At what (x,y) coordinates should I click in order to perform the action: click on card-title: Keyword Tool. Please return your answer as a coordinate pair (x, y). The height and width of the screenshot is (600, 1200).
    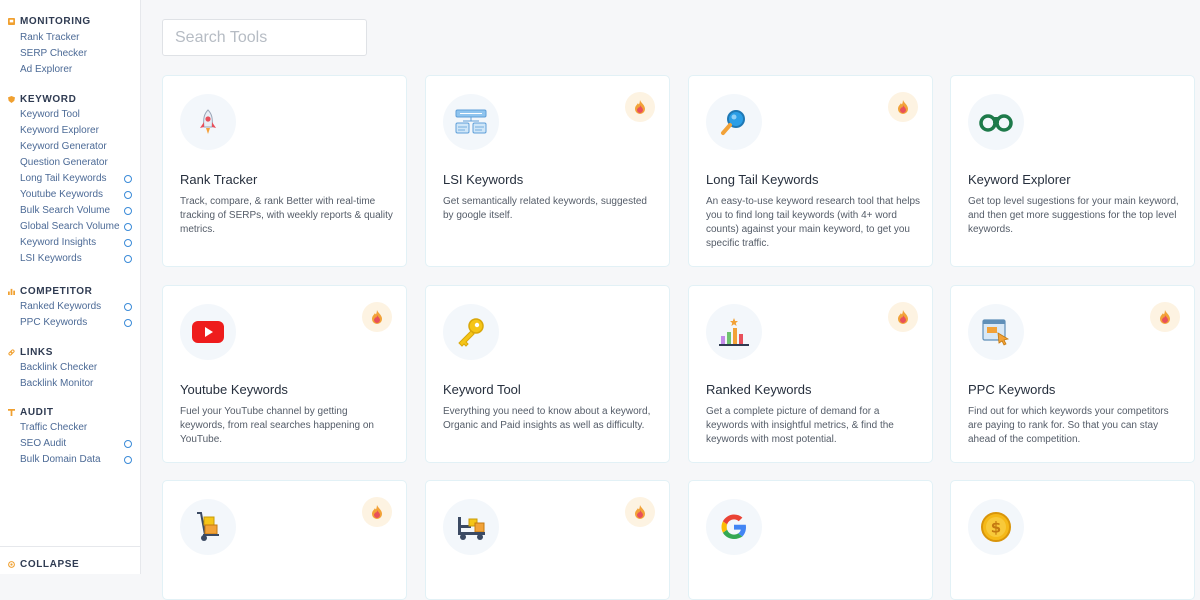
    Looking at the image, I should click on (482, 389).